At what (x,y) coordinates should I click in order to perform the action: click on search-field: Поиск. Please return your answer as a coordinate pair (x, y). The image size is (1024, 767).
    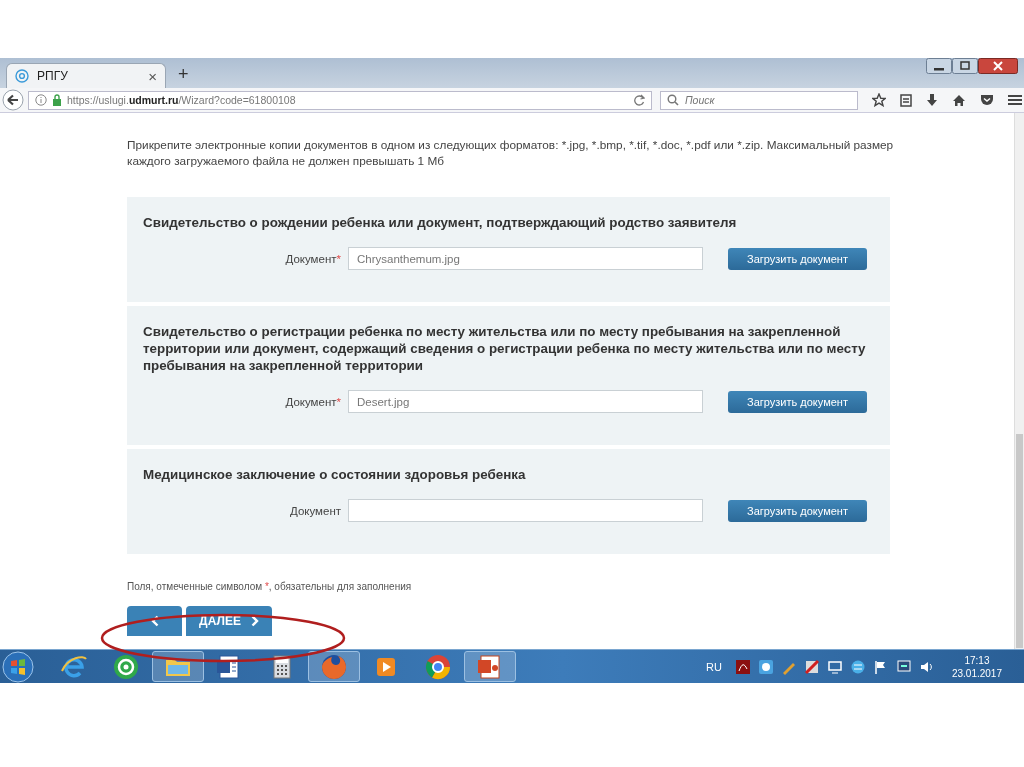
    Looking at the image, I should click on (759, 100).